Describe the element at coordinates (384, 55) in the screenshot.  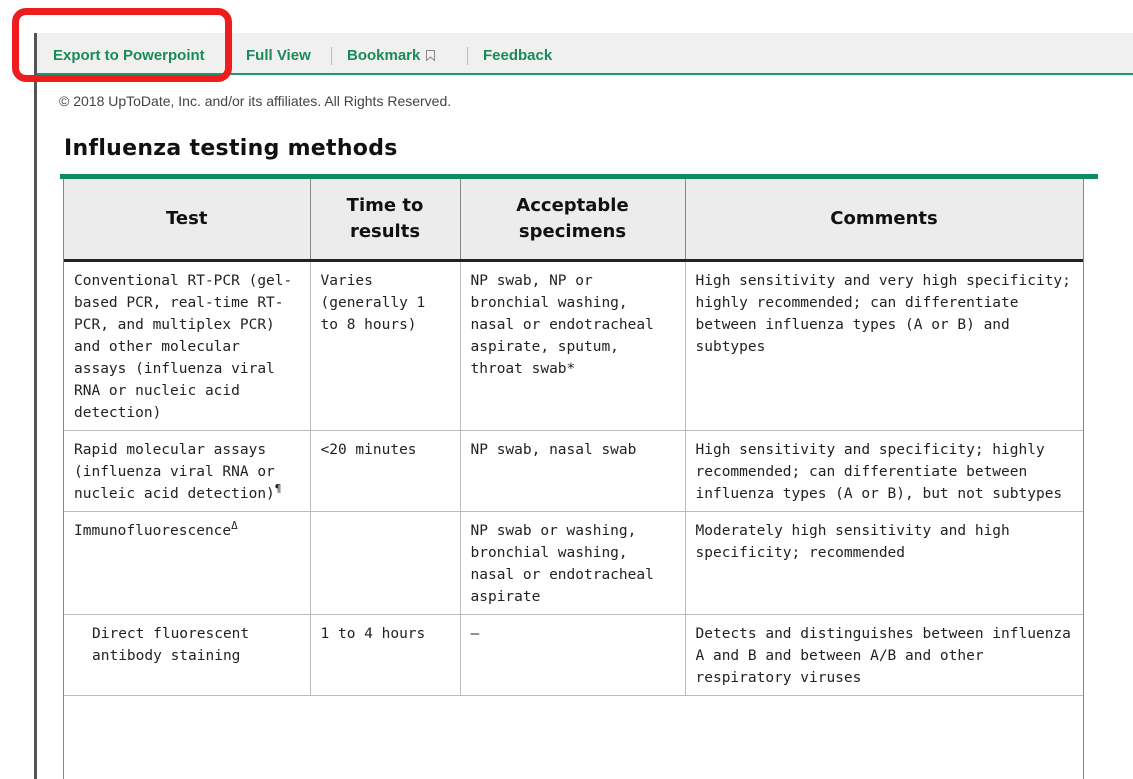
I see `bookmark-label: Bookmark` at that location.